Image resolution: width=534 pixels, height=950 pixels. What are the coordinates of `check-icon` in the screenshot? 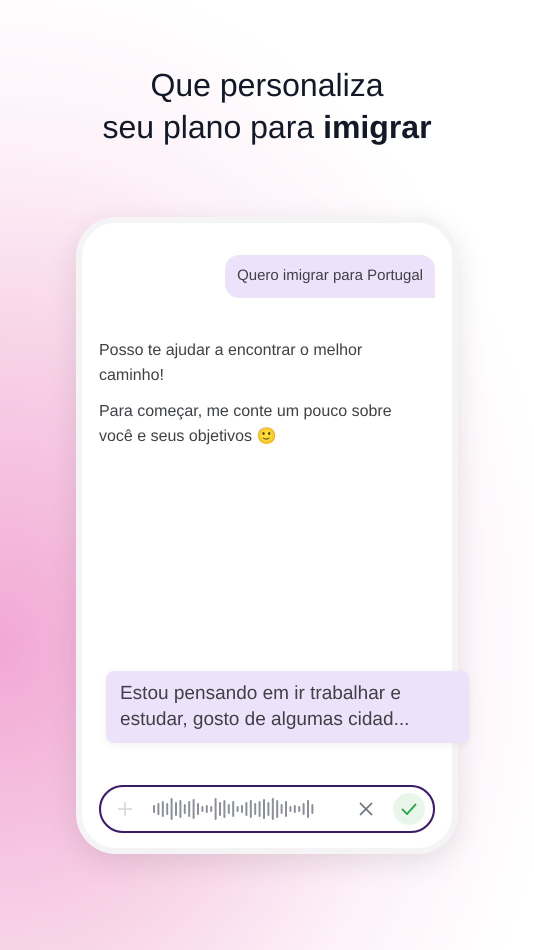 It's located at (409, 809).